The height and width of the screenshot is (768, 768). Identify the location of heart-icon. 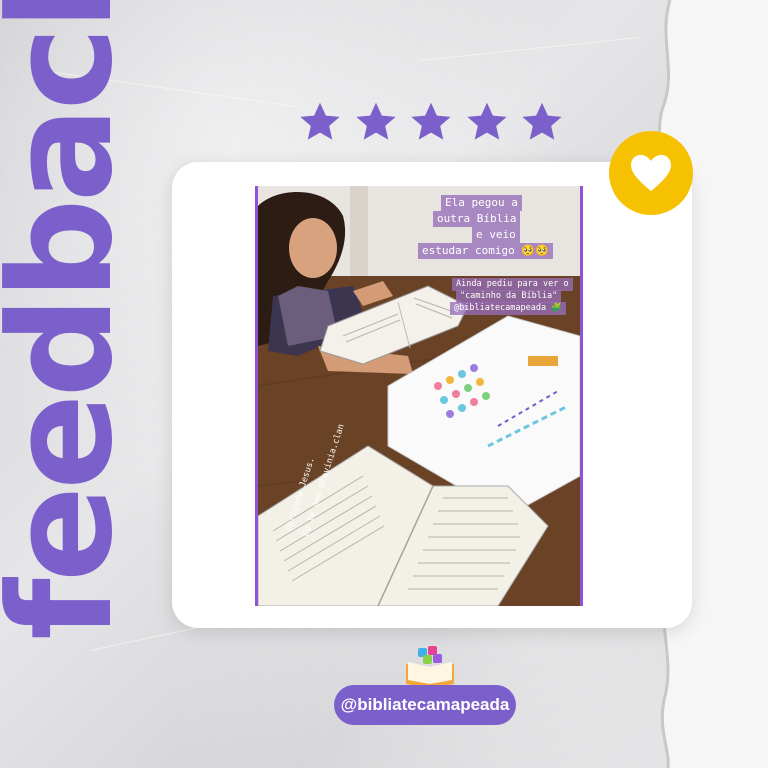
(651, 173).